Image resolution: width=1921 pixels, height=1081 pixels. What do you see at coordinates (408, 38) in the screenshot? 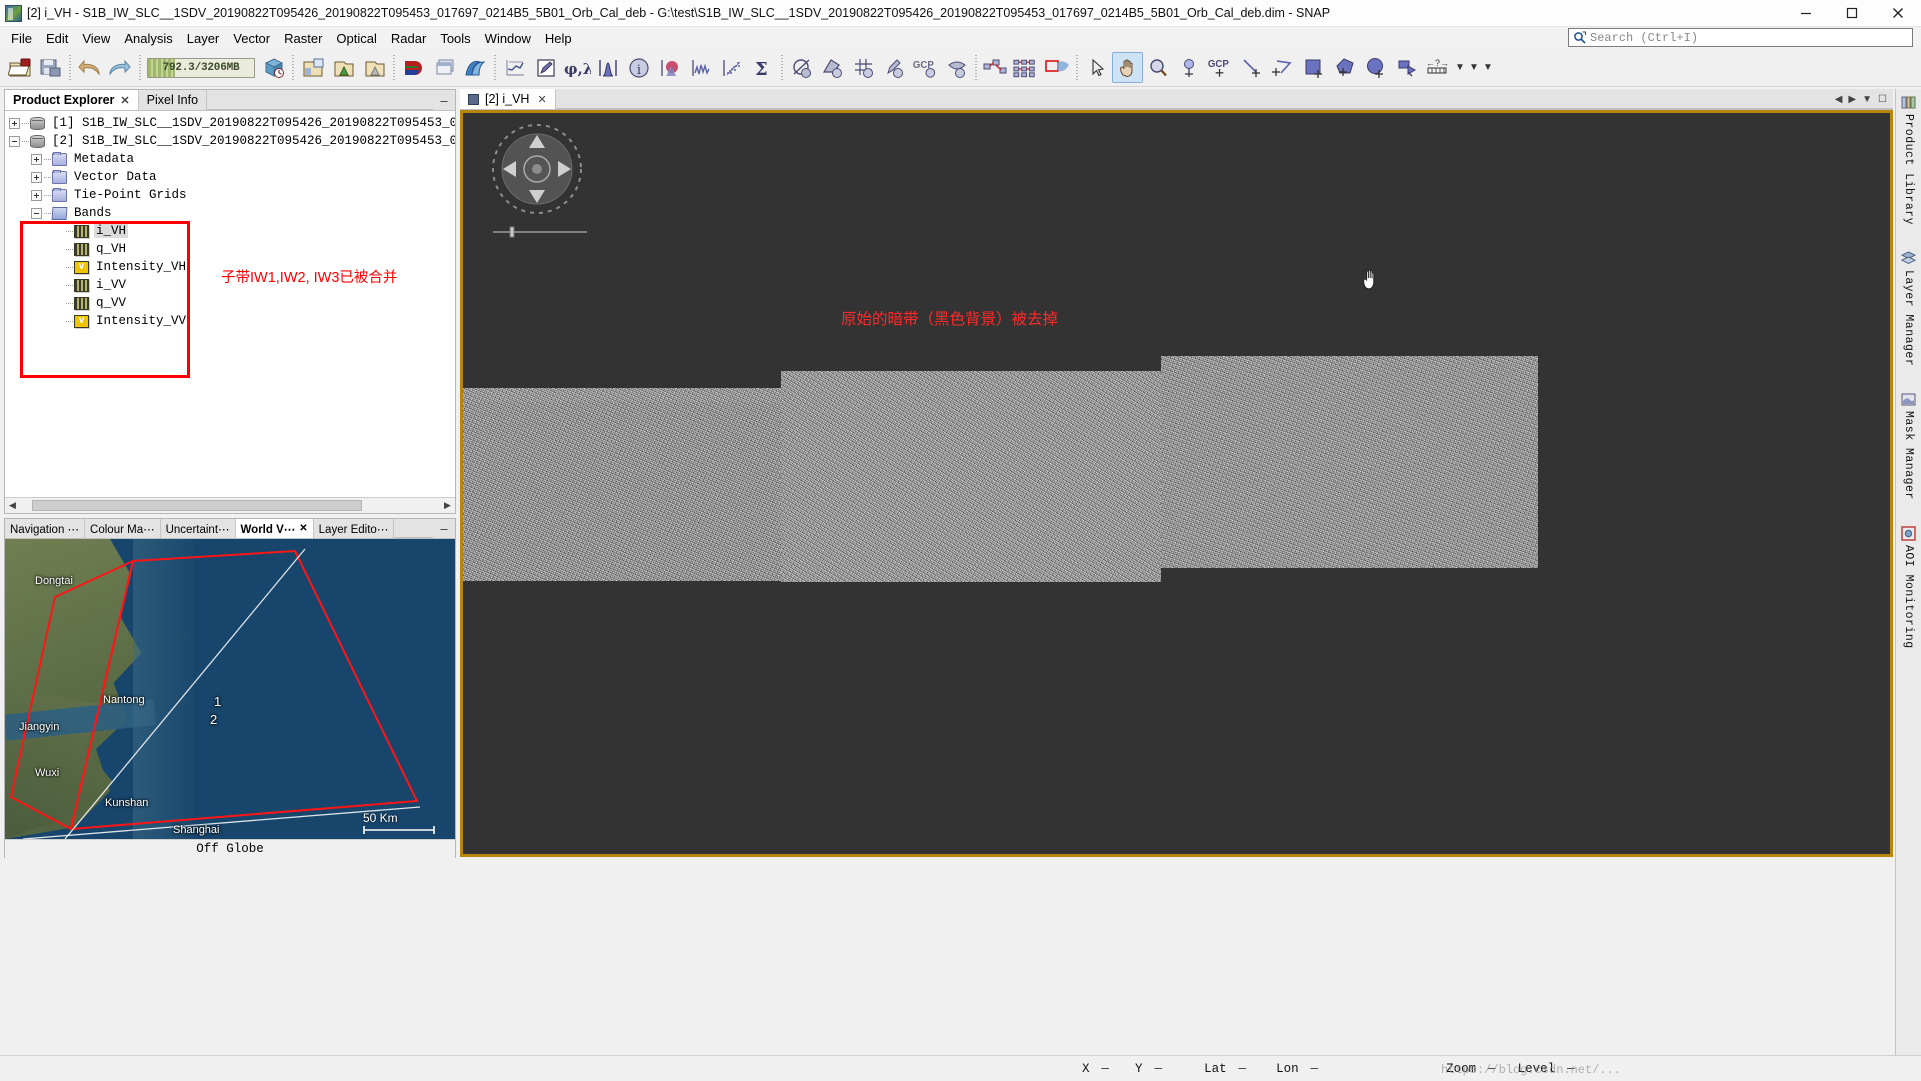
I see `menu-radar: Radar` at bounding box center [408, 38].